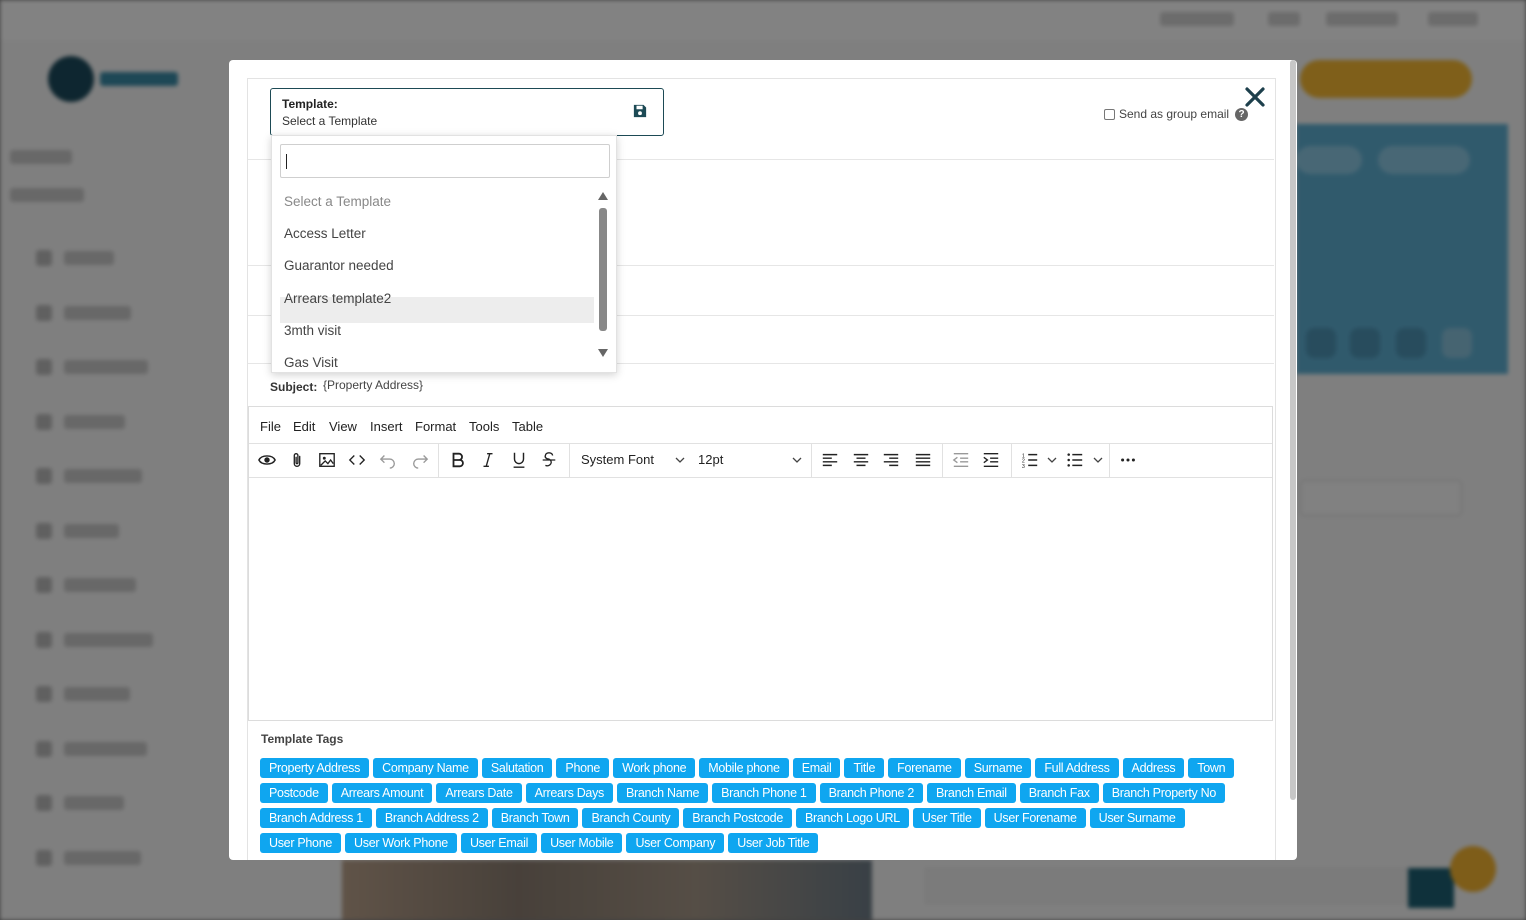 The height and width of the screenshot is (920, 1526). What do you see at coordinates (301, 843) in the screenshot?
I see `template-tag: User Phone` at bounding box center [301, 843].